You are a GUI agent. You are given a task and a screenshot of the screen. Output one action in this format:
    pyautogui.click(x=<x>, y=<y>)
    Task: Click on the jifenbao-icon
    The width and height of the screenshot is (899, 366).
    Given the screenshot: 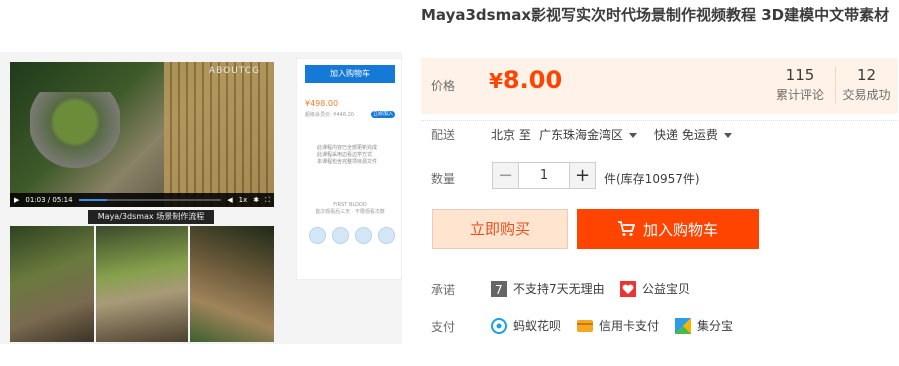 What is the action you would take?
    pyautogui.click(x=683, y=325)
    